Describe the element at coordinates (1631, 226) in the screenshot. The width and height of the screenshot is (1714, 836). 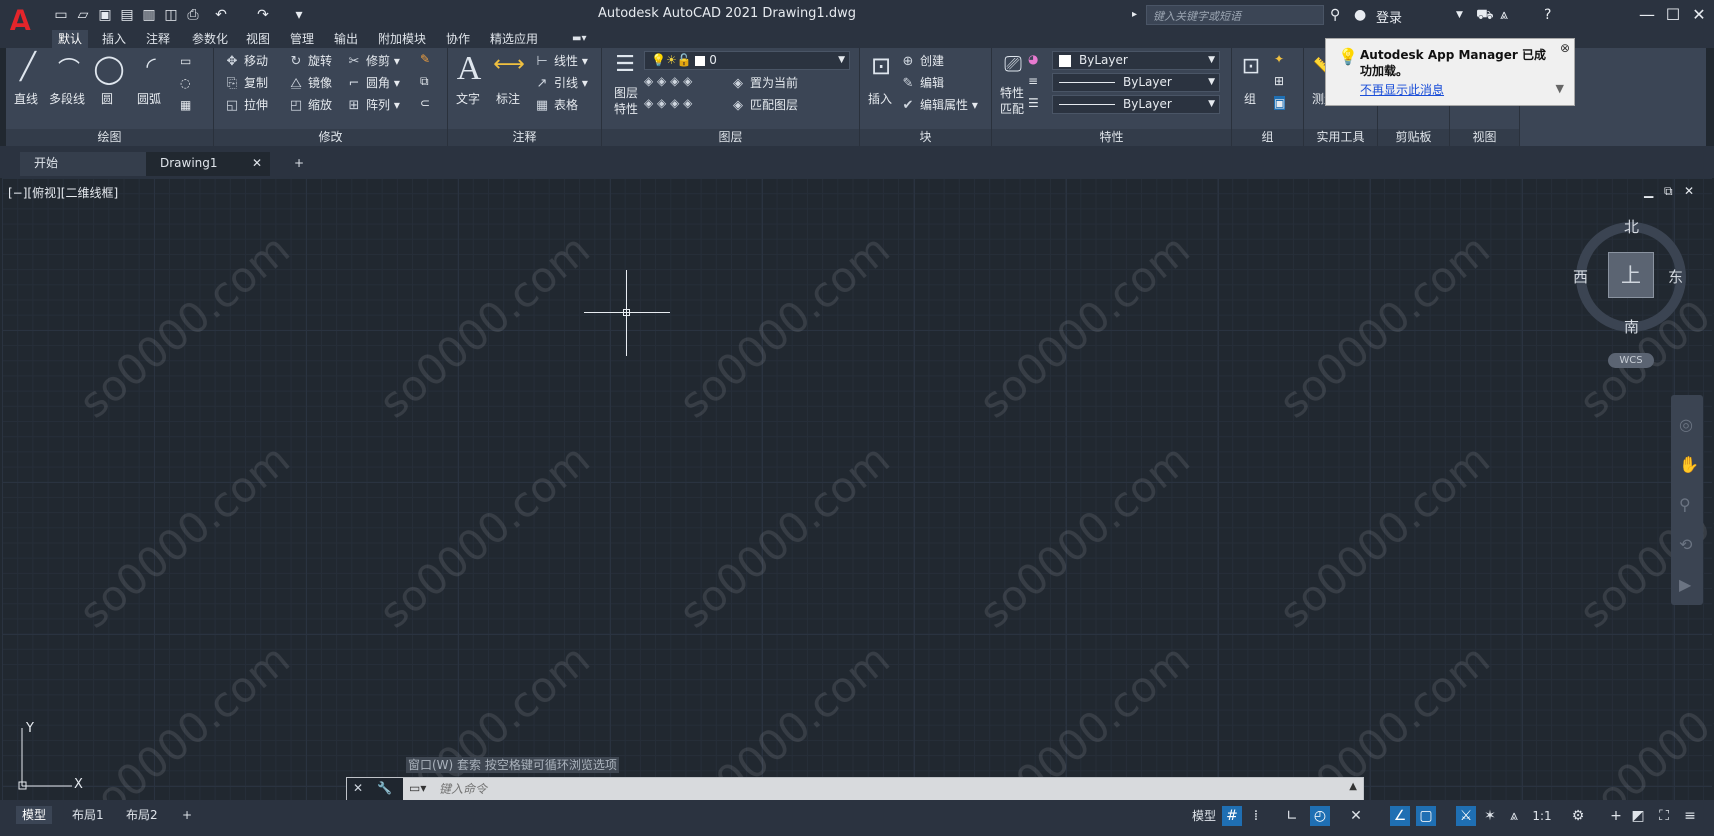
I see `compass-north: 北` at that location.